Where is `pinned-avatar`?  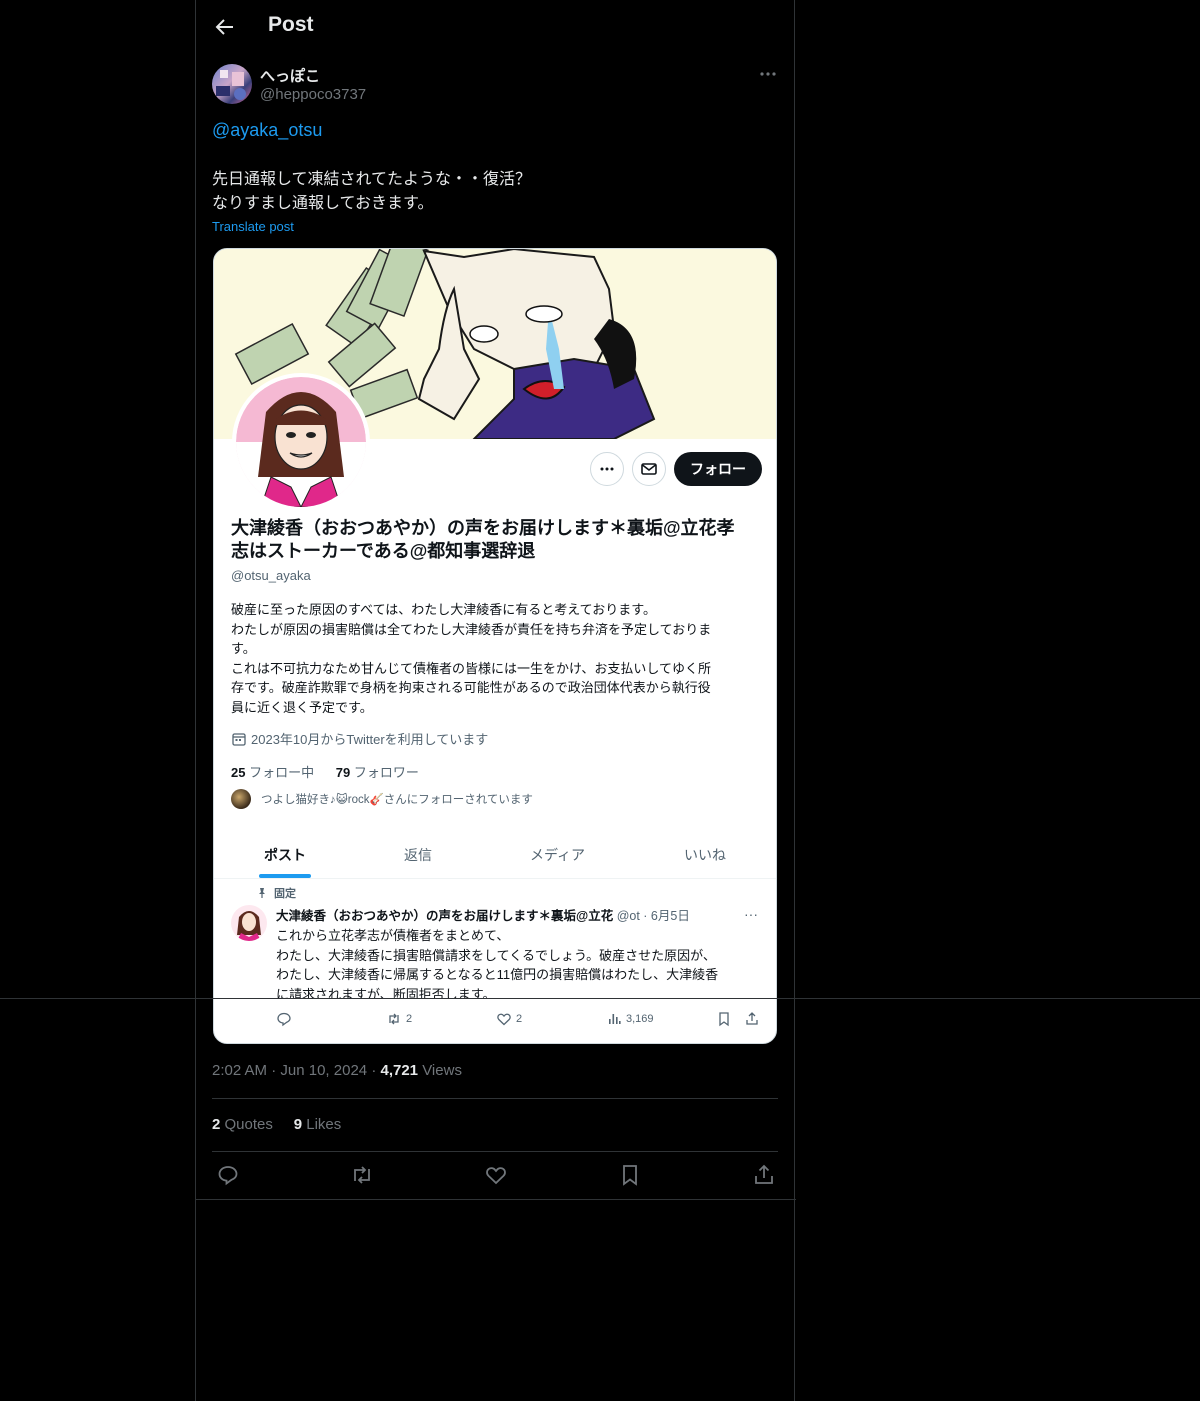 pinned-avatar is located at coordinates (249, 923).